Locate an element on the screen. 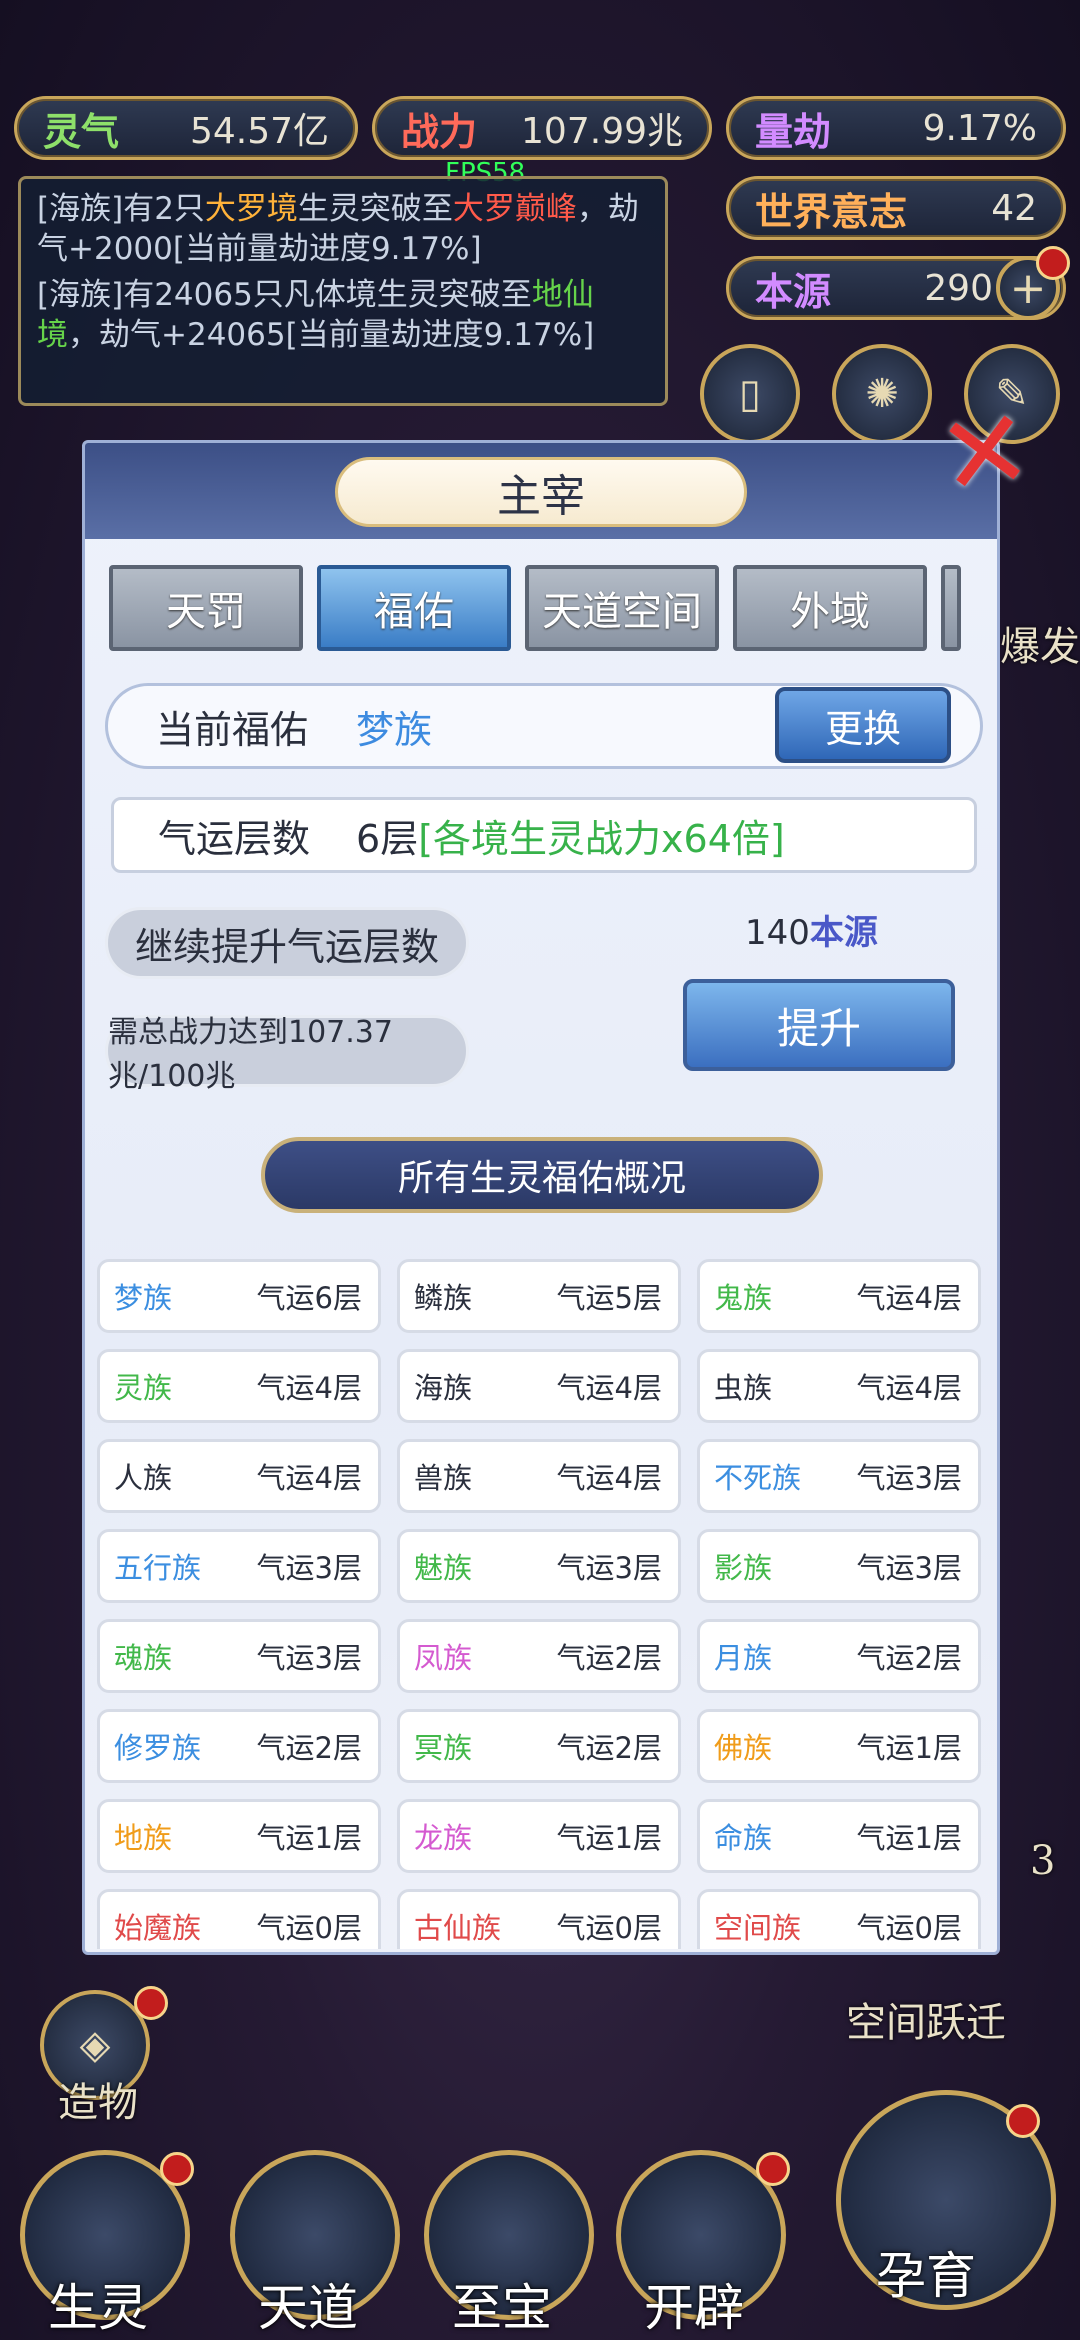  nav-label: 孕育 is located at coordinates (926, 2272).